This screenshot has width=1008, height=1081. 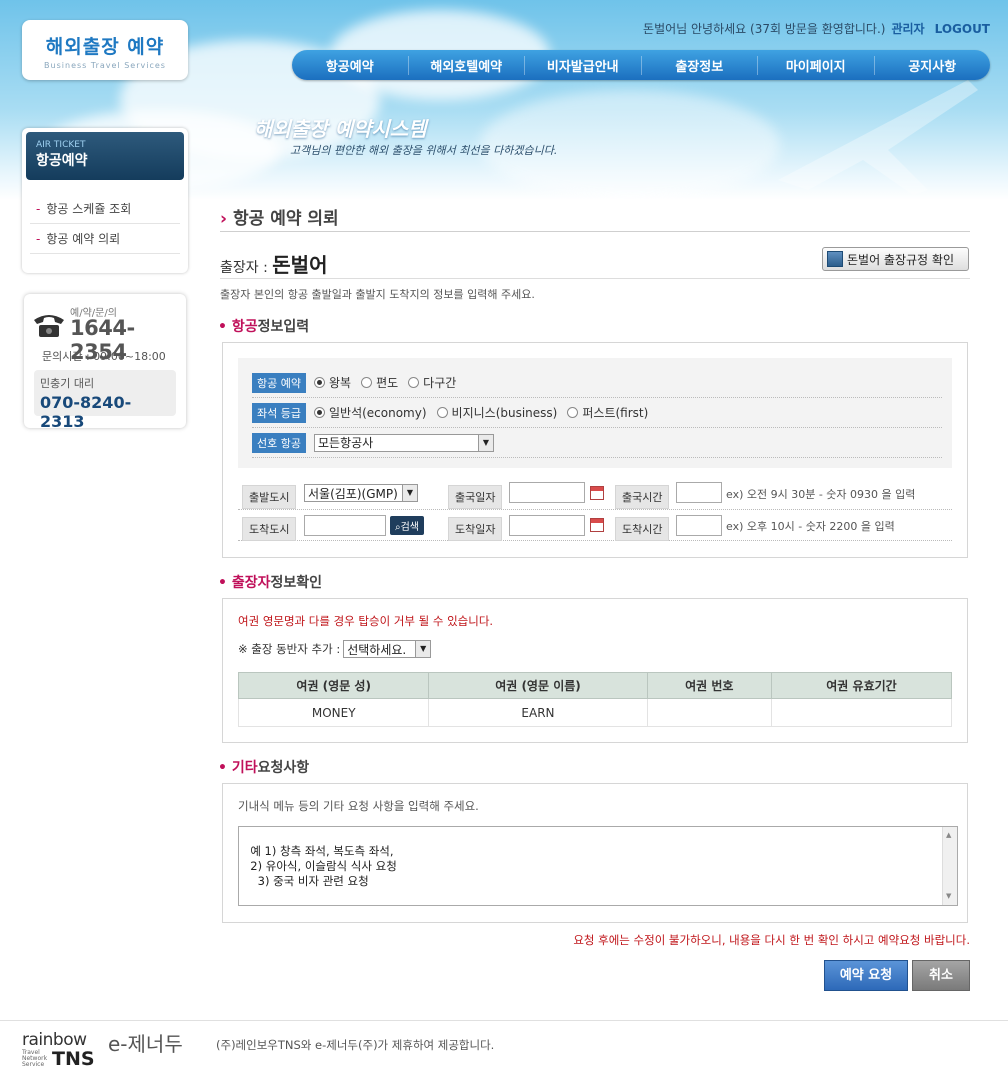 I want to click on companion-select: 선택하세요. ▼, so click(x=387, y=649).